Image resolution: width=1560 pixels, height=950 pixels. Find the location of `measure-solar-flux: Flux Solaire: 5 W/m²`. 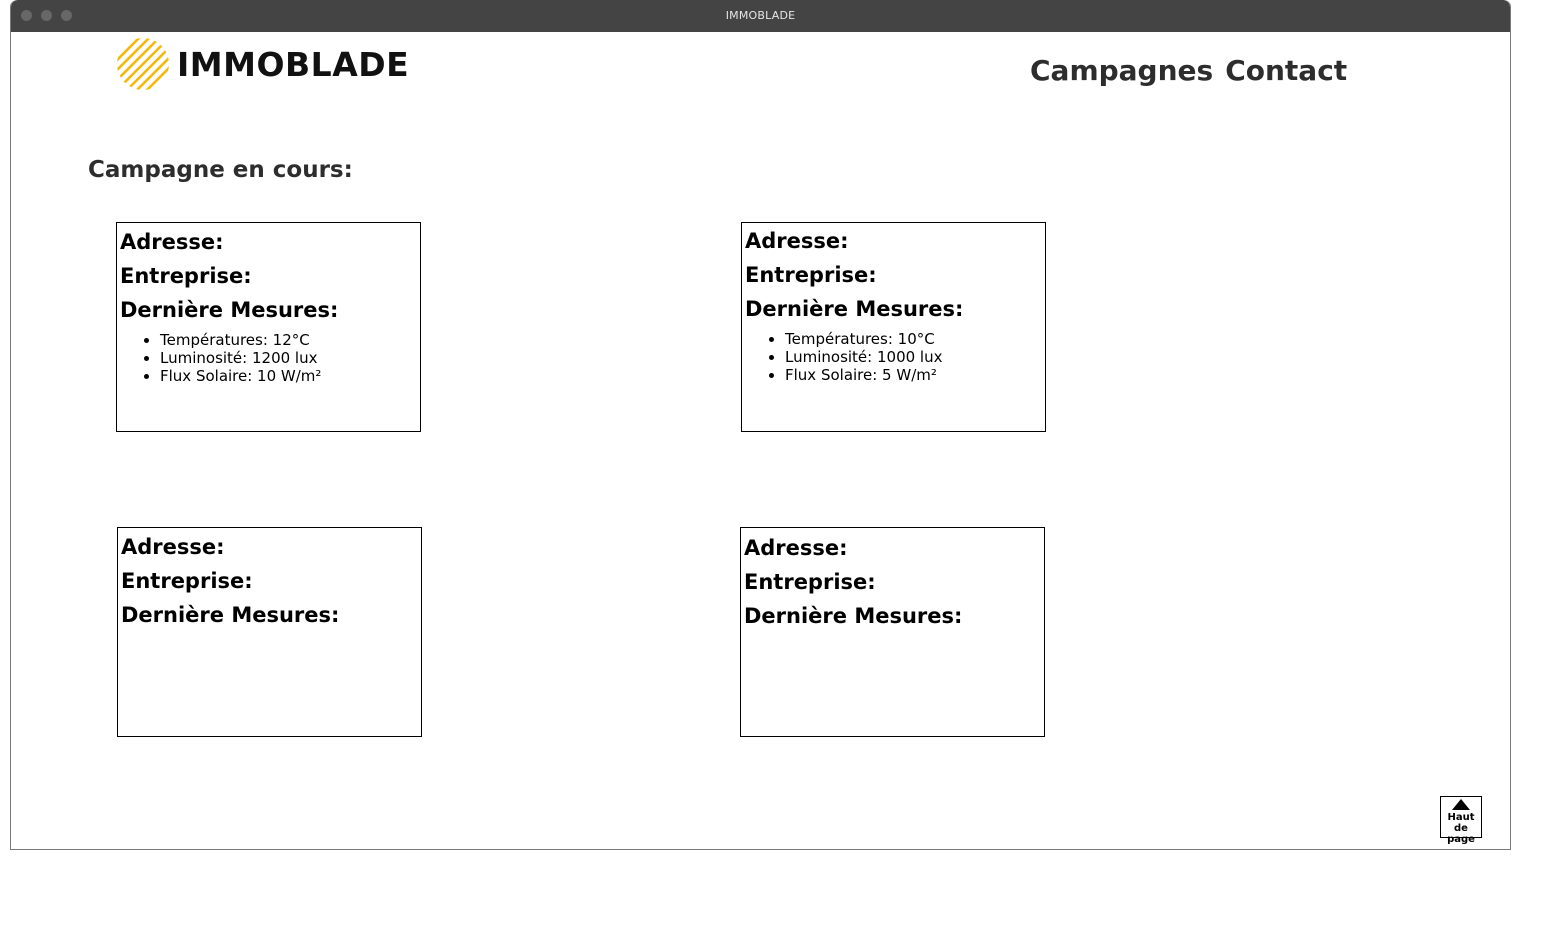

measure-solar-flux: Flux Solaire: 5 W/m² is located at coordinates (913, 375).